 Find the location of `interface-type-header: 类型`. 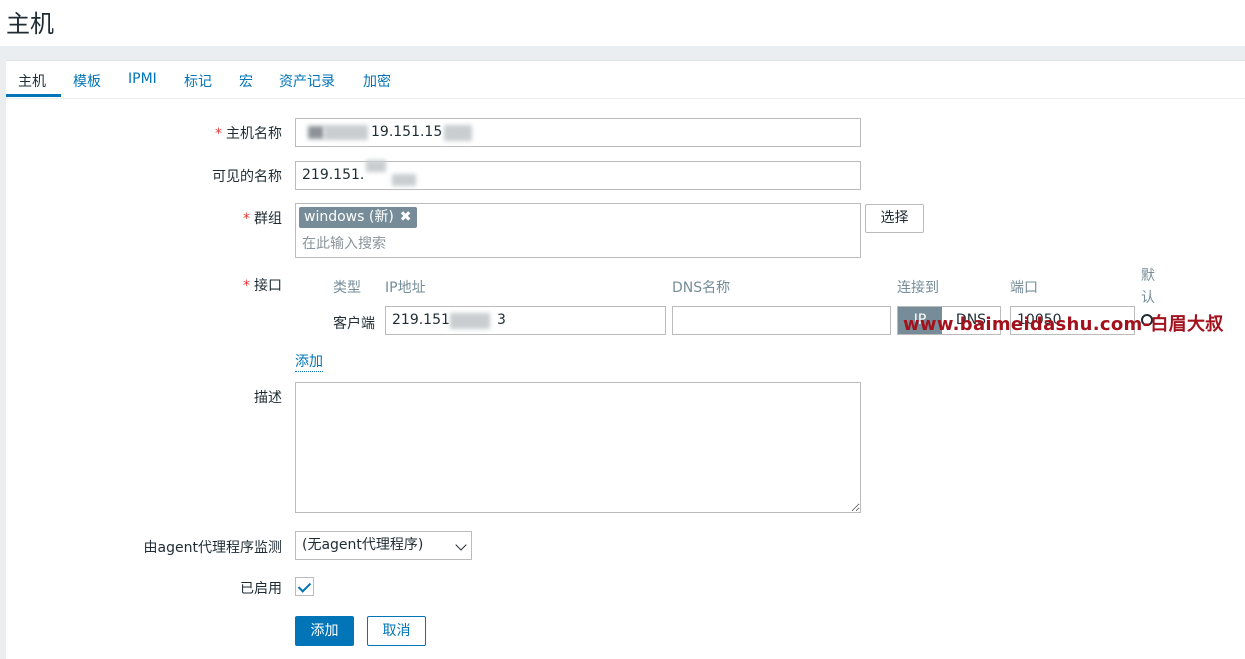

interface-type-header: 类型 is located at coordinates (347, 288).